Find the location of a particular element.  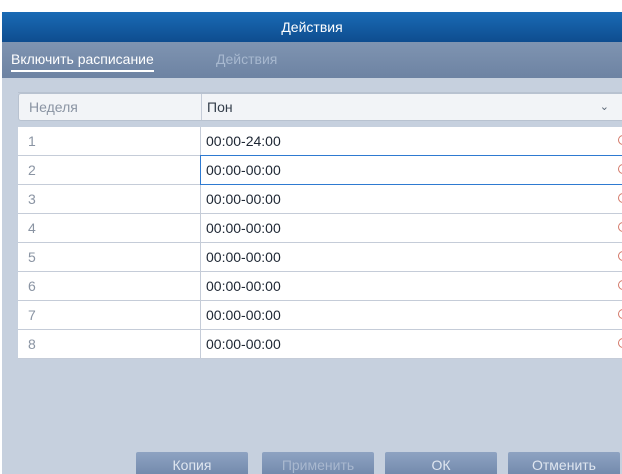

copy-button: Копия is located at coordinates (192, 463).